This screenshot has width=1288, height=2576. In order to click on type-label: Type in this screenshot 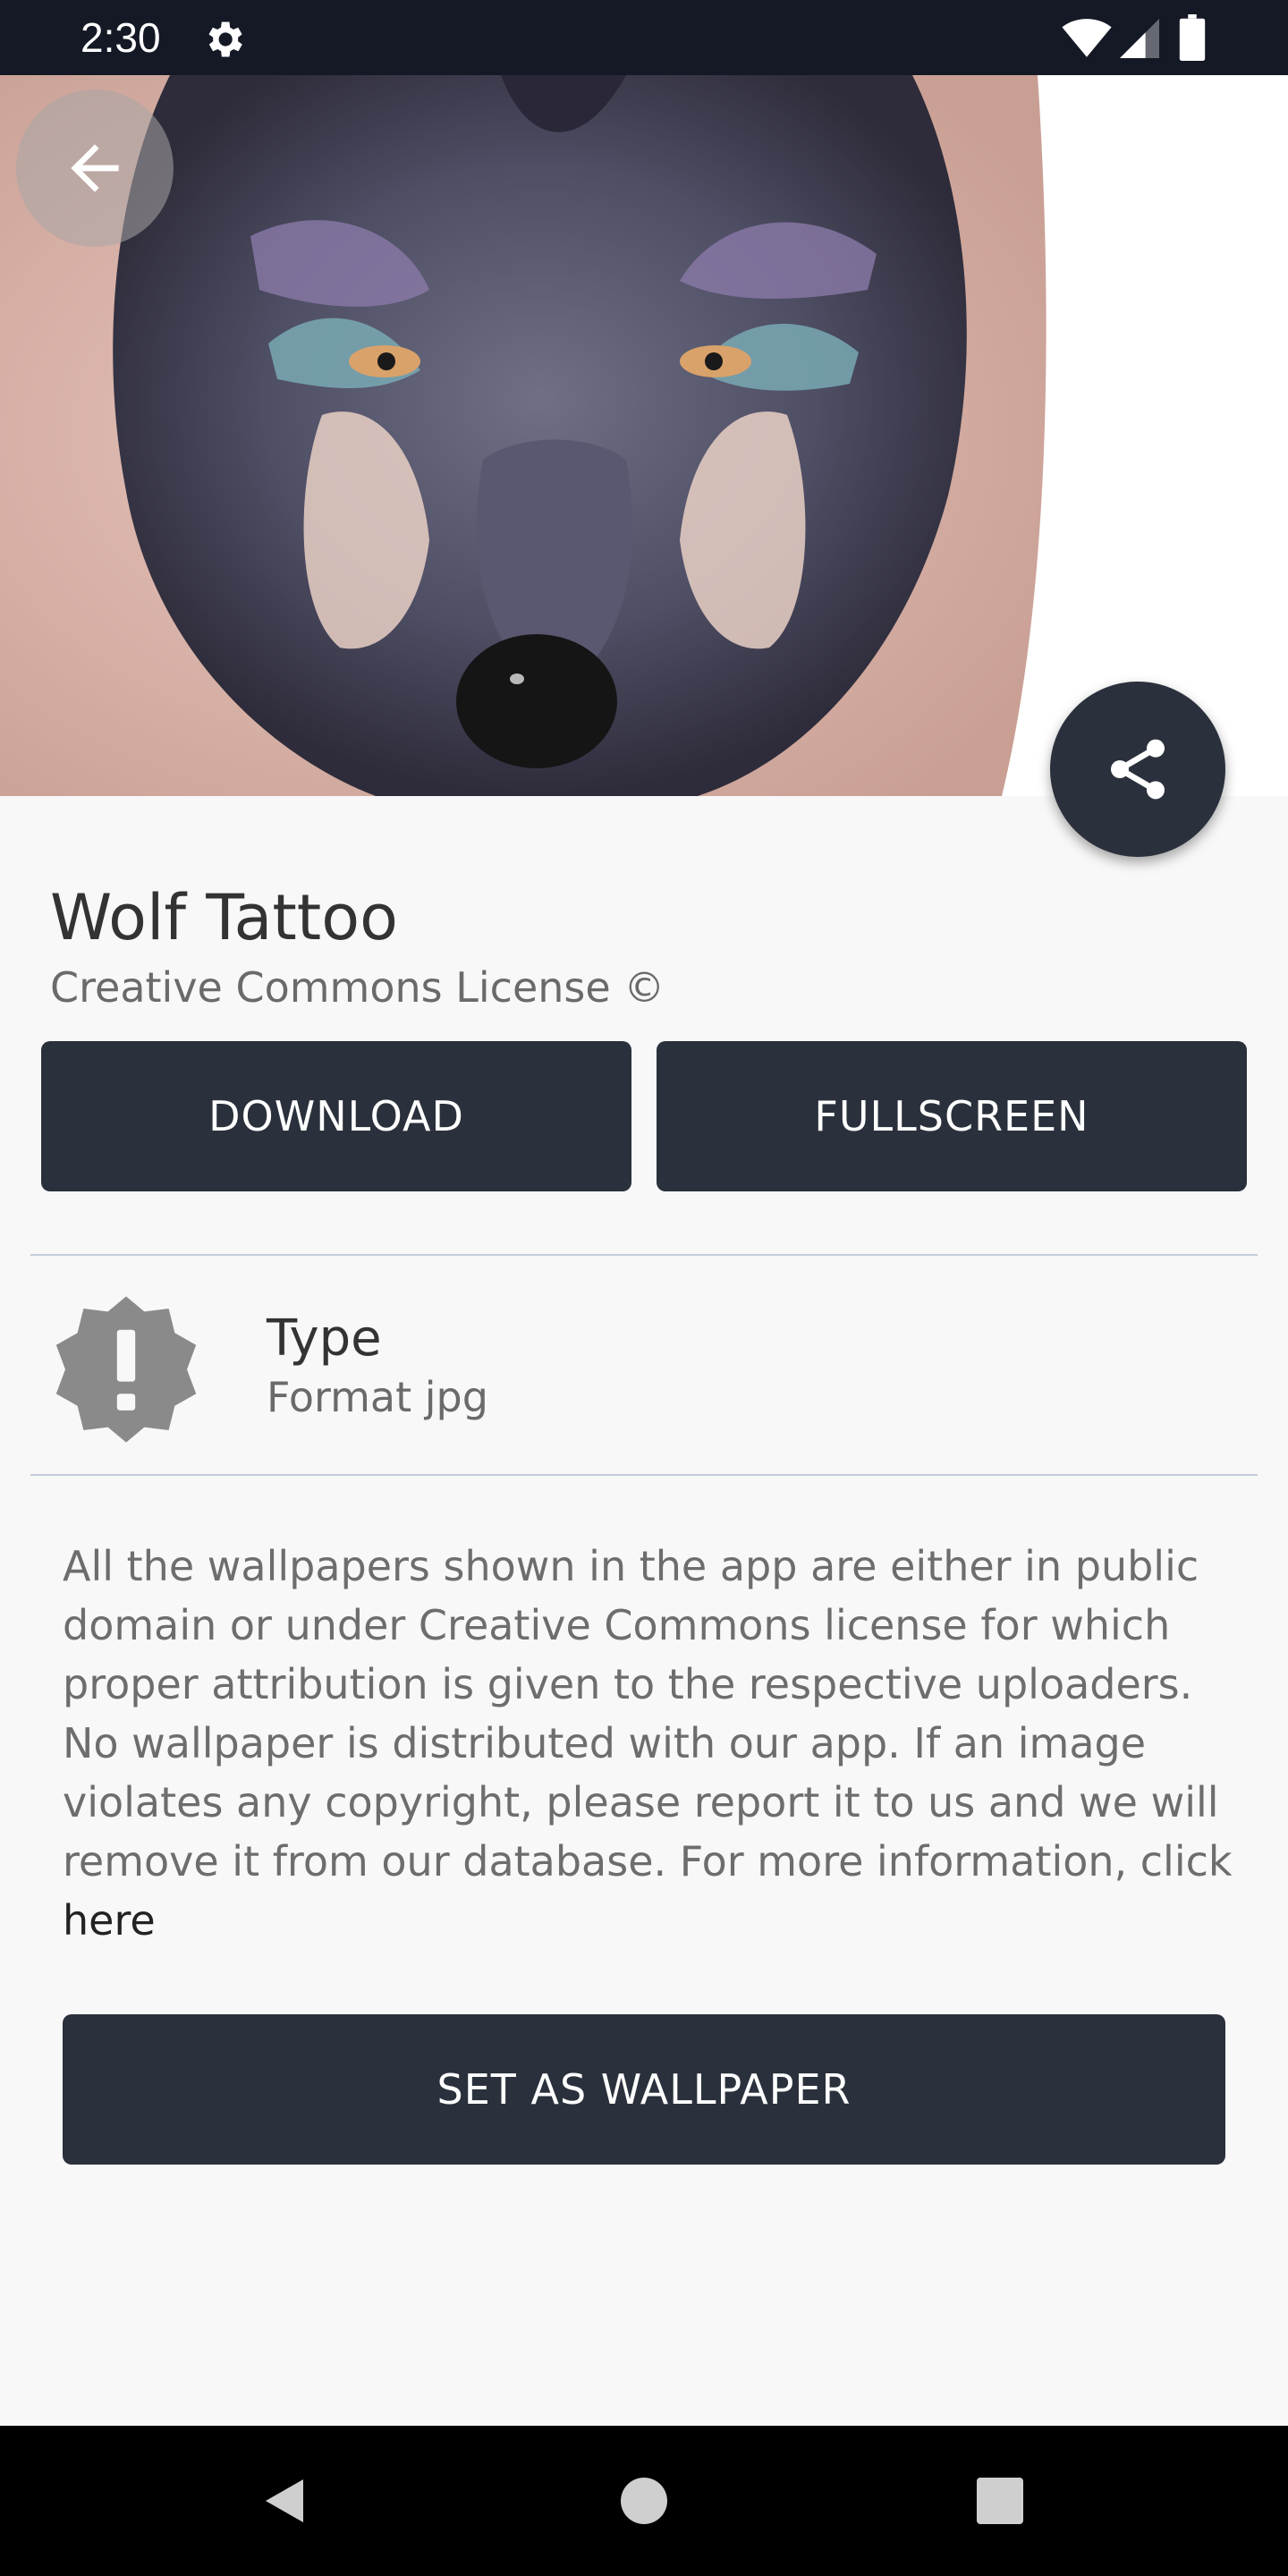, I will do `click(324, 1338)`.